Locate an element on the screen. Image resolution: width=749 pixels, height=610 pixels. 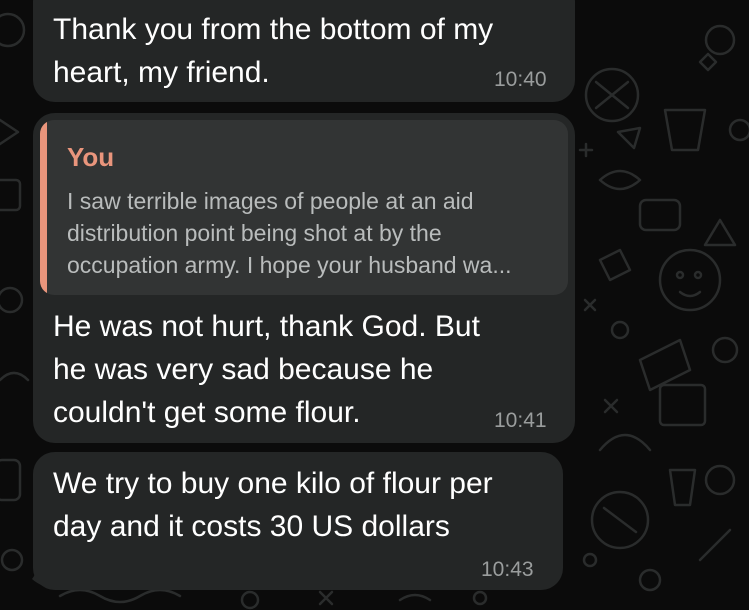
quote-accent-bar is located at coordinates (43, 207).